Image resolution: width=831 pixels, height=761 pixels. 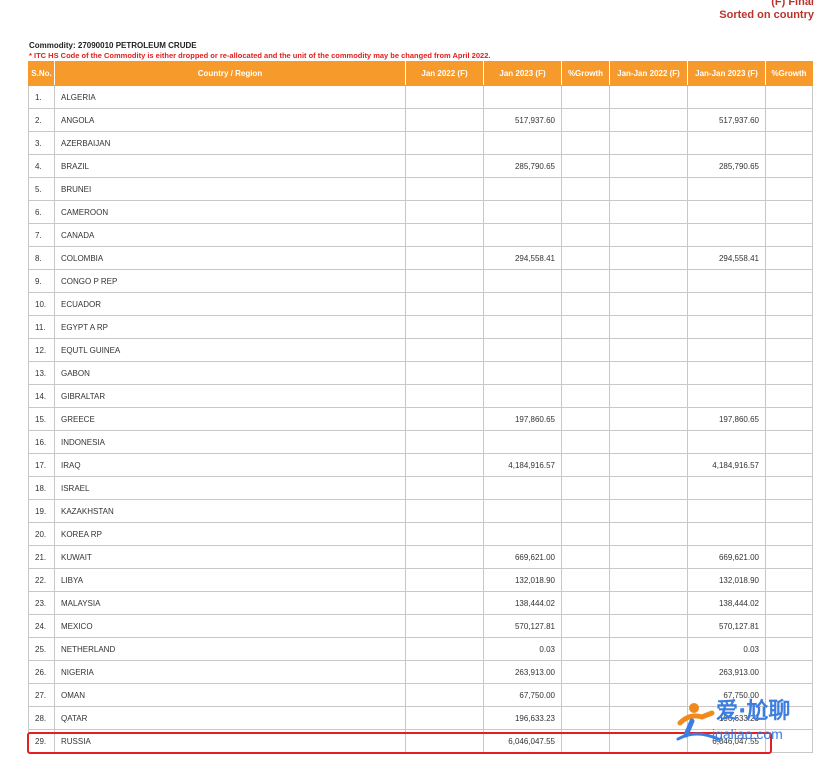 What do you see at coordinates (230, 120) in the screenshot?
I see `country-cell: ANGOLA` at bounding box center [230, 120].